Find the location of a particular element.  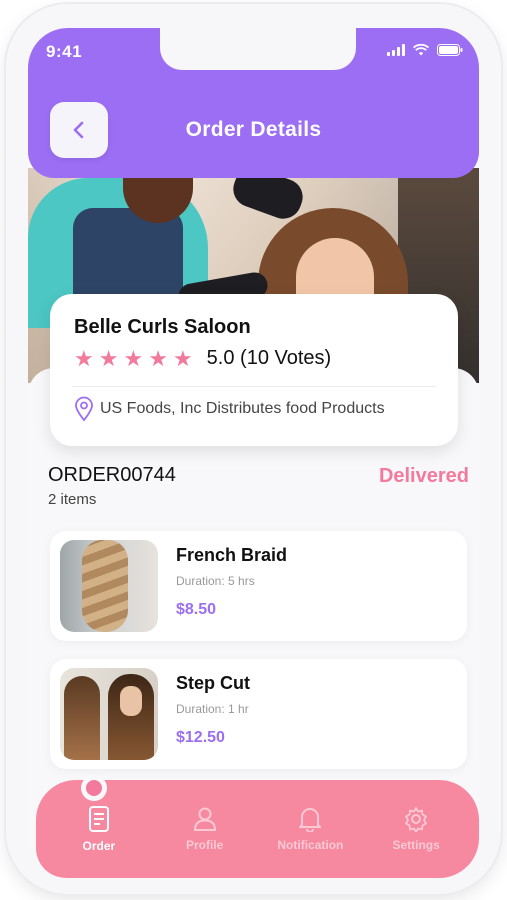

item-name: Step Cut is located at coordinates (213, 683).